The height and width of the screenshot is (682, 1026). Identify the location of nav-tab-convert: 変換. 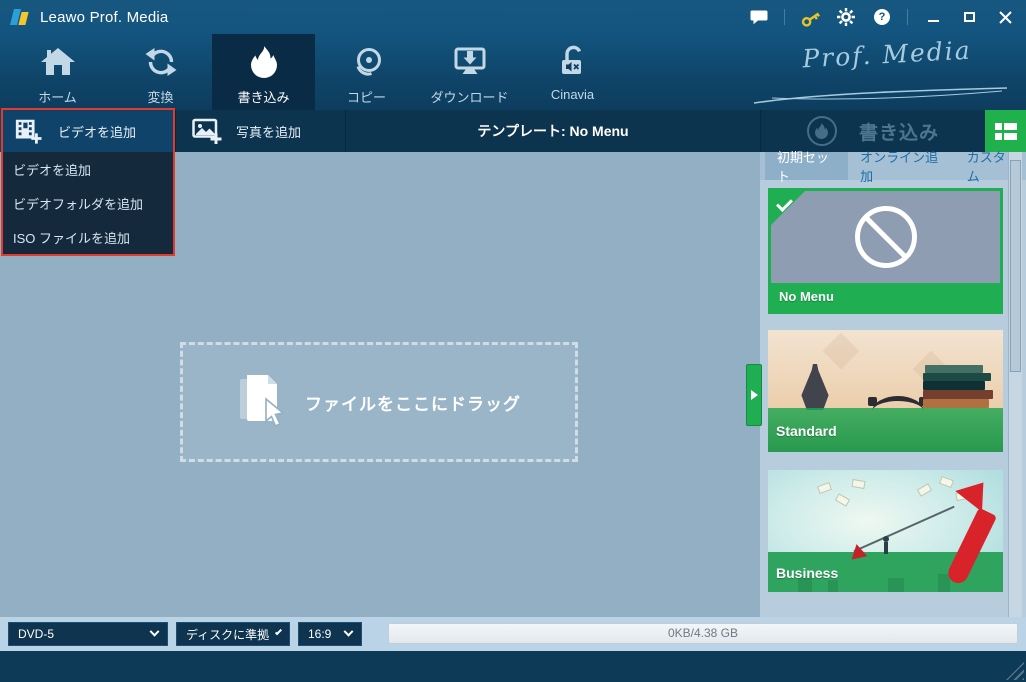
(160, 72).